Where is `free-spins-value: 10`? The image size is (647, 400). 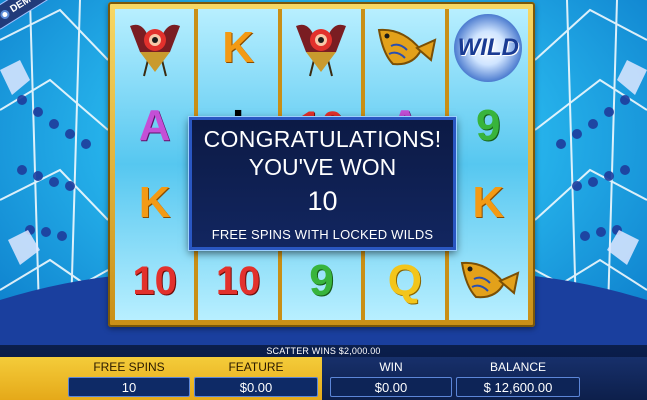 free-spins-value: 10 is located at coordinates (129, 387).